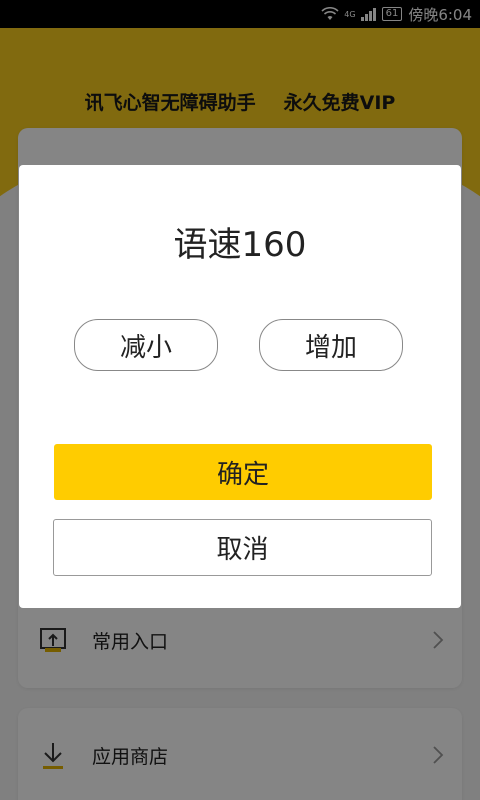  What do you see at coordinates (242, 547) in the screenshot?
I see `cancel-button: 取消` at bounding box center [242, 547].